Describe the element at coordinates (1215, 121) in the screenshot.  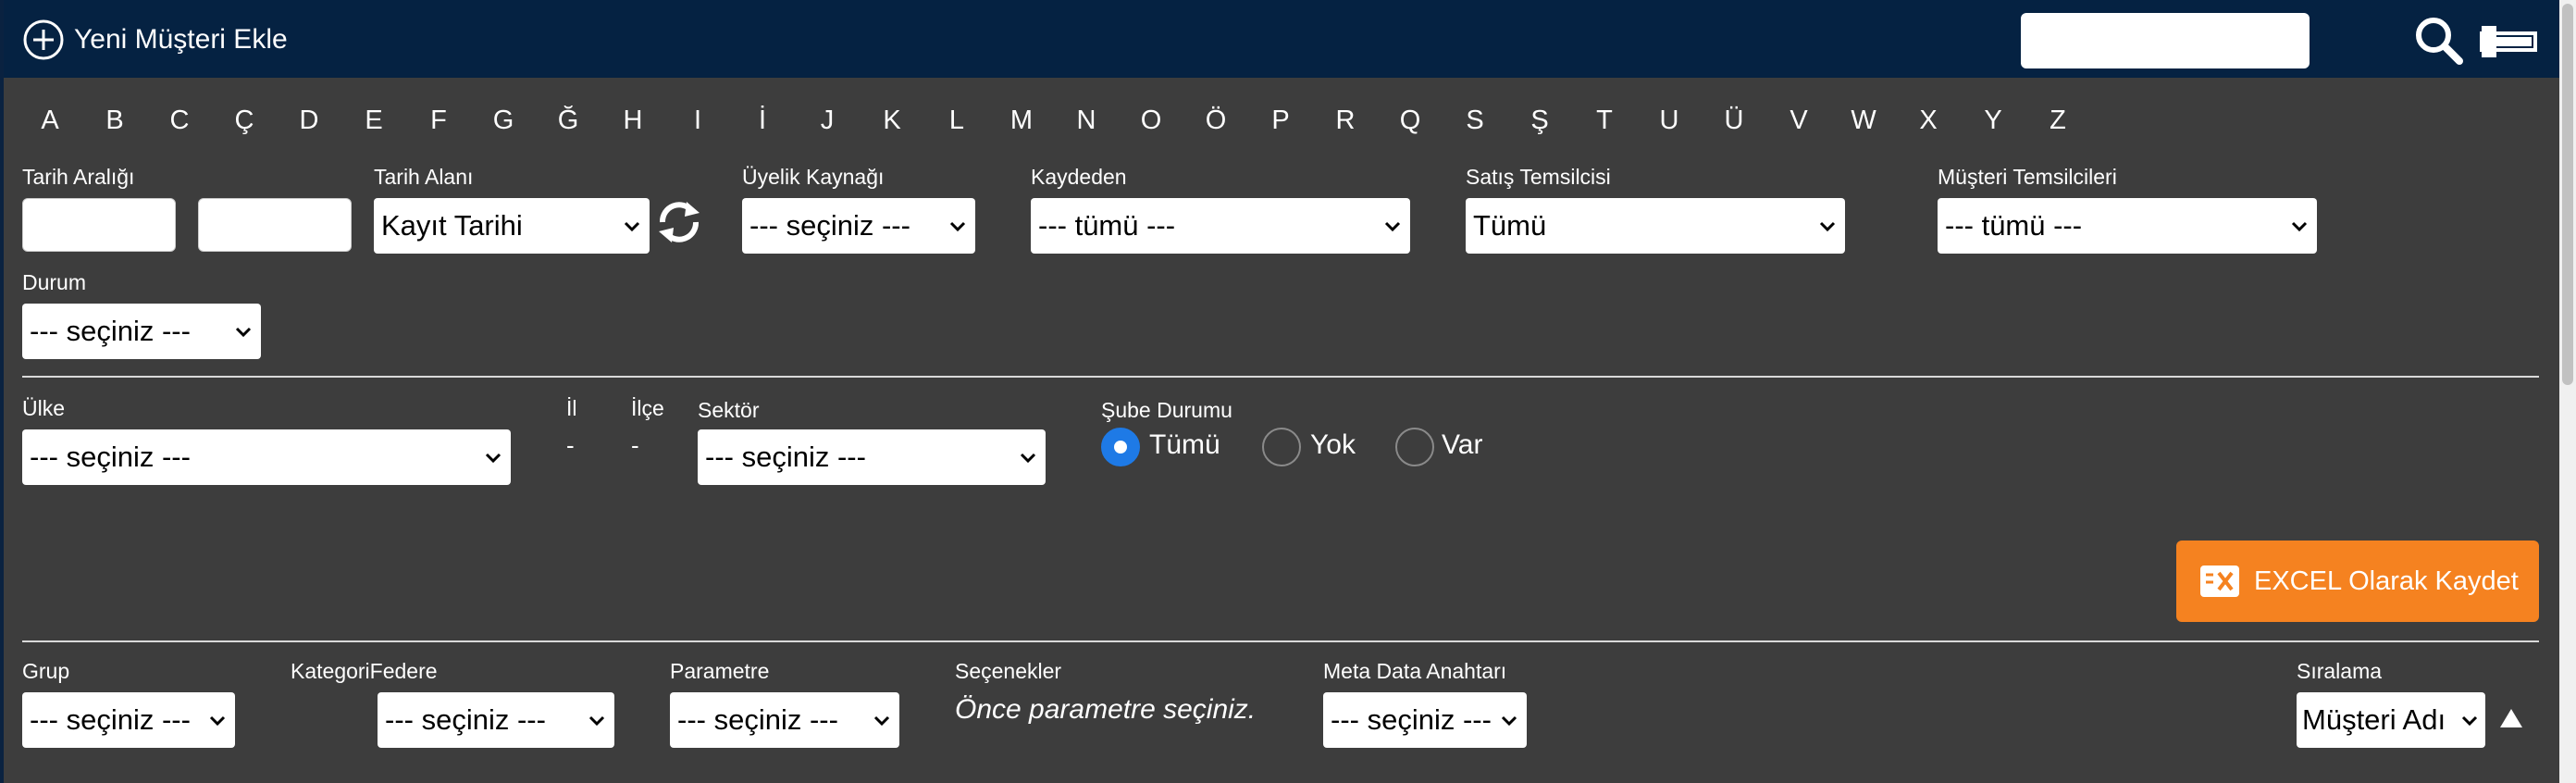
I see `alphabet-letter: Ö` at that location.